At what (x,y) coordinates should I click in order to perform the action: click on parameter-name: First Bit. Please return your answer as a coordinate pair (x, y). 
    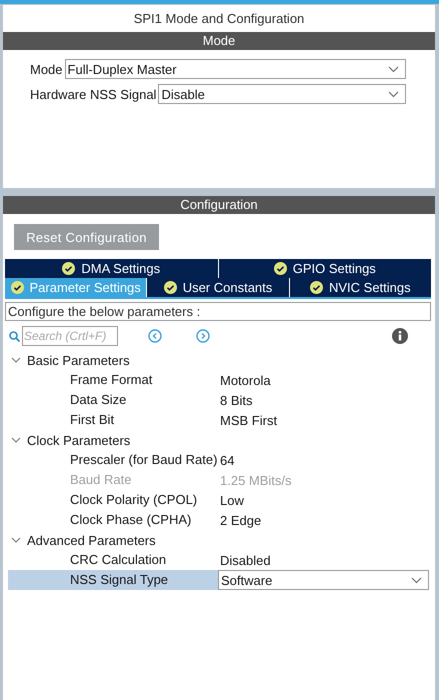
    Looking at the image, I should click on (113, 420).